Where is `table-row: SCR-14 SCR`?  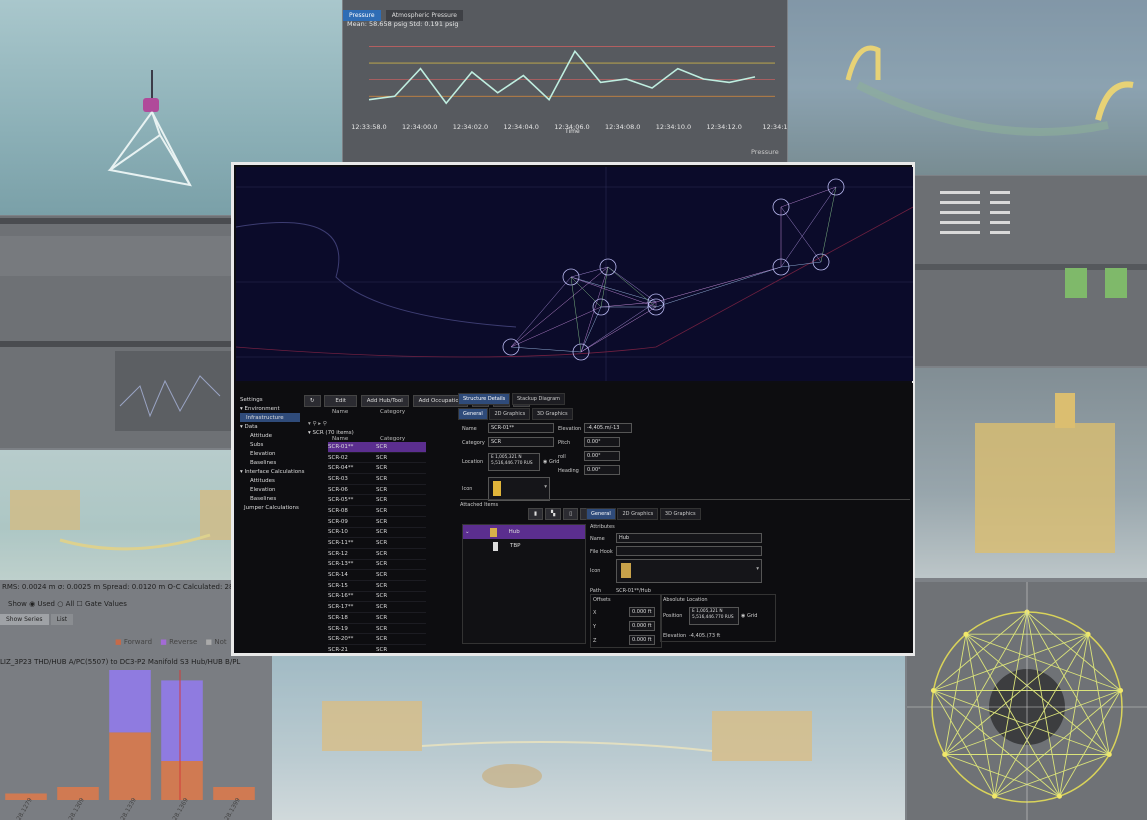
table-row: SCR-14 SCR is located at coordinates (377, 575).